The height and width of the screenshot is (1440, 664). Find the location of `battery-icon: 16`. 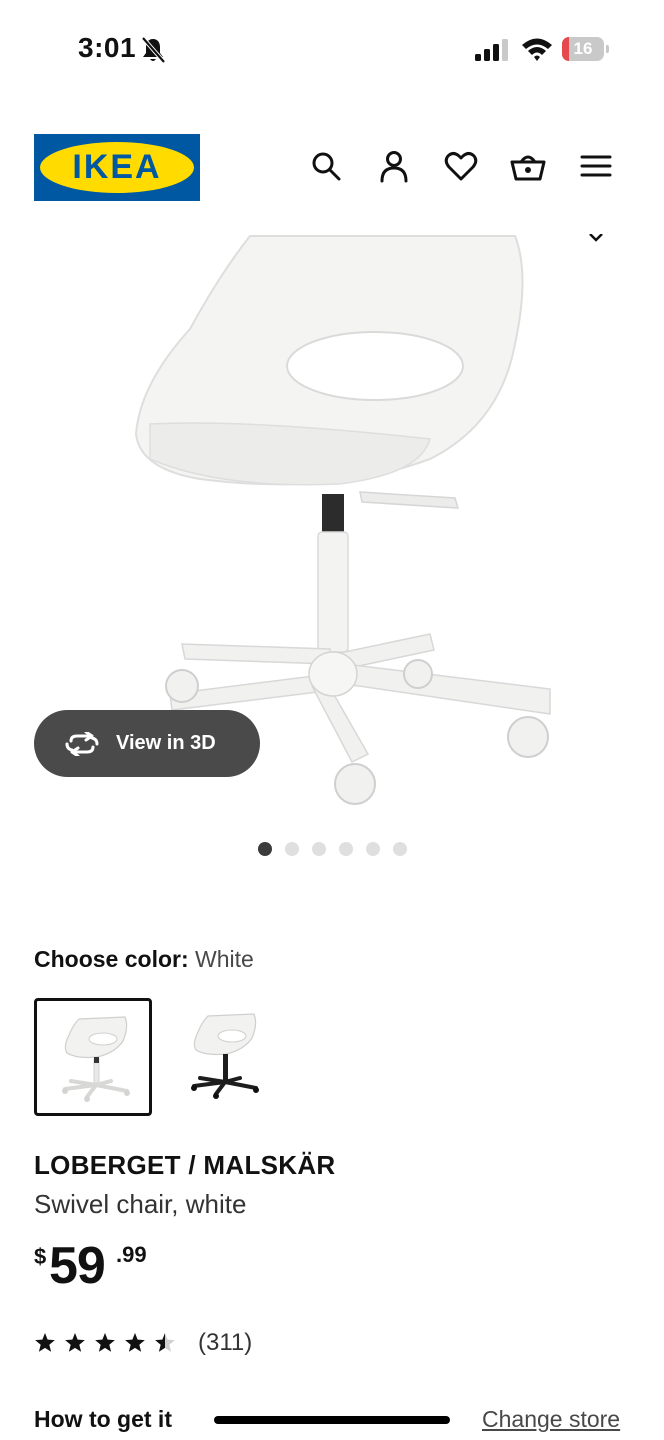

battery-icon: 16 is located at coordinates (586, 49).